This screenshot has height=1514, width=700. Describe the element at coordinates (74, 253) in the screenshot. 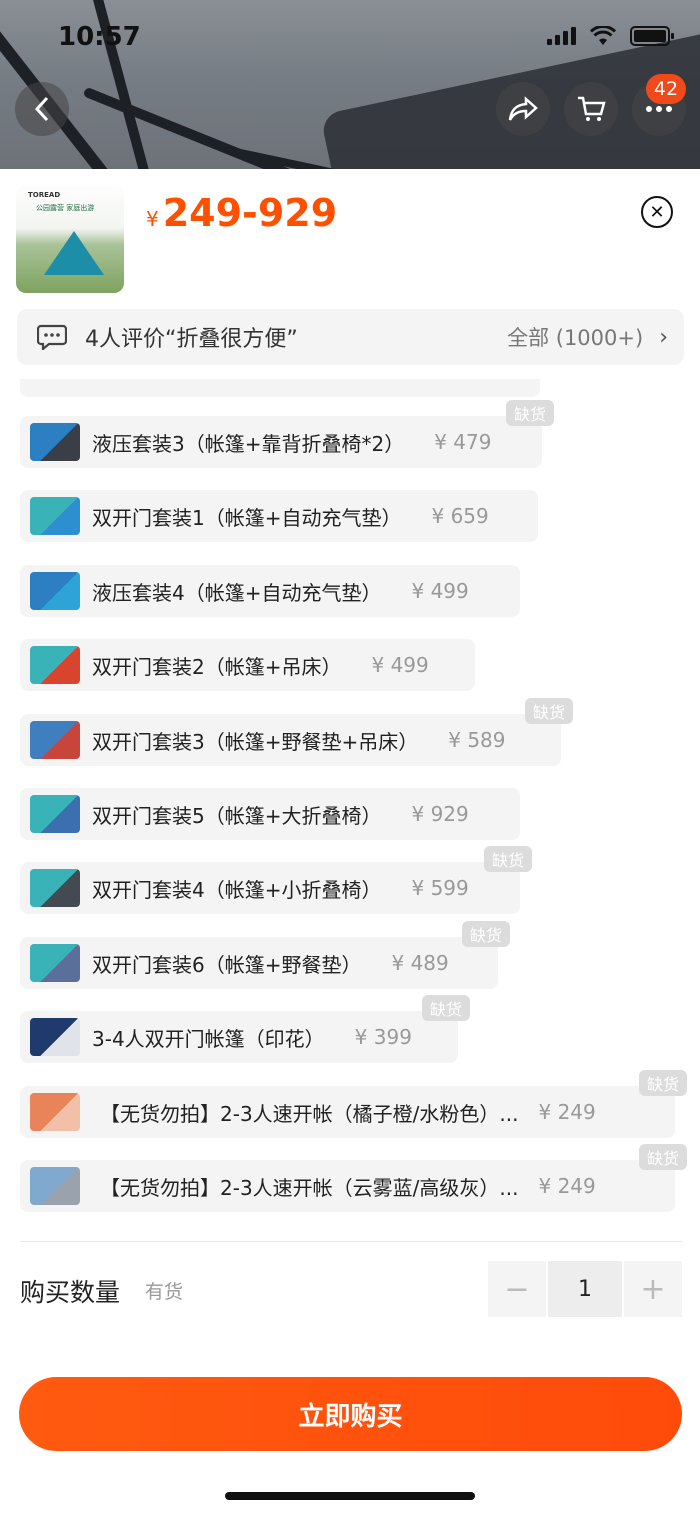

I see `tent-image` at that location.